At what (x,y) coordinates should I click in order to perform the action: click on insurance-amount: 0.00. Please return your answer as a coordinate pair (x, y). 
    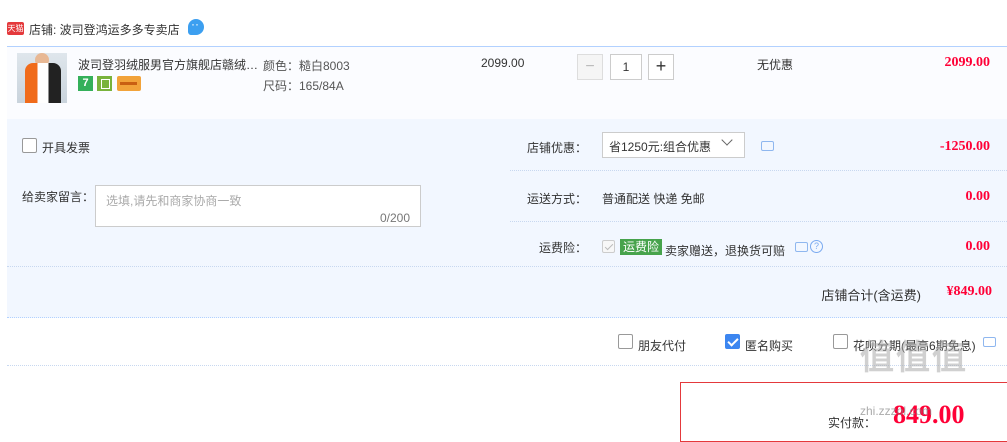
    Looking at the image, I should click on (978, 246).